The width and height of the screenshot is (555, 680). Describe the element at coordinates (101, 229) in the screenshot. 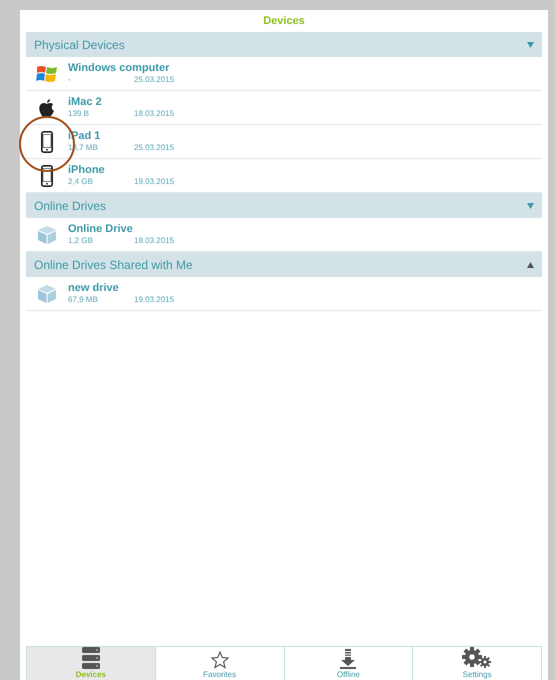

I see `device-name: Online Drive` at that location.